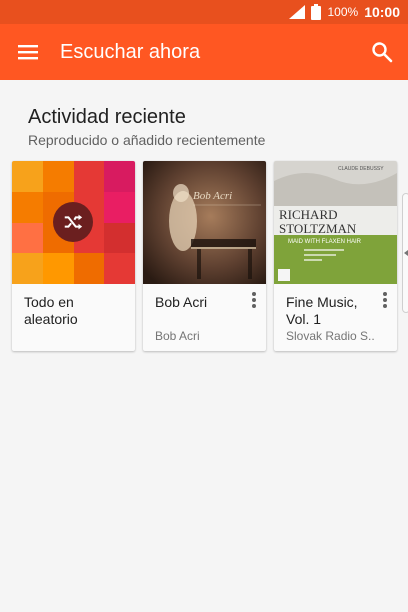  I want to click on chevron-left-icon, so click(406, 253).